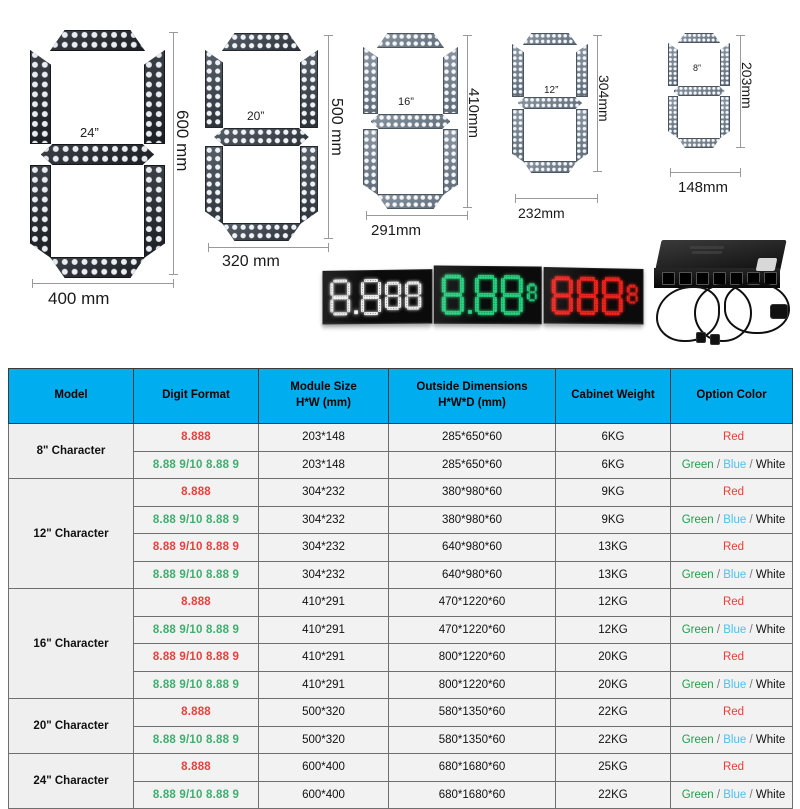 The width and height of the screenshot is (800, 809). What do you see at coordinates (467, 35) in the screenshot?
I see `dimension-cap-top-16in` at bounding box center [467, 35].